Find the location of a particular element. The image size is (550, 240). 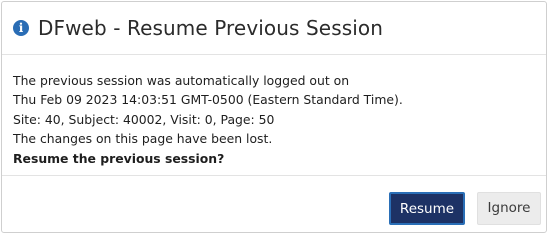

resume-button: Resume is located at coordinates (427, 208).